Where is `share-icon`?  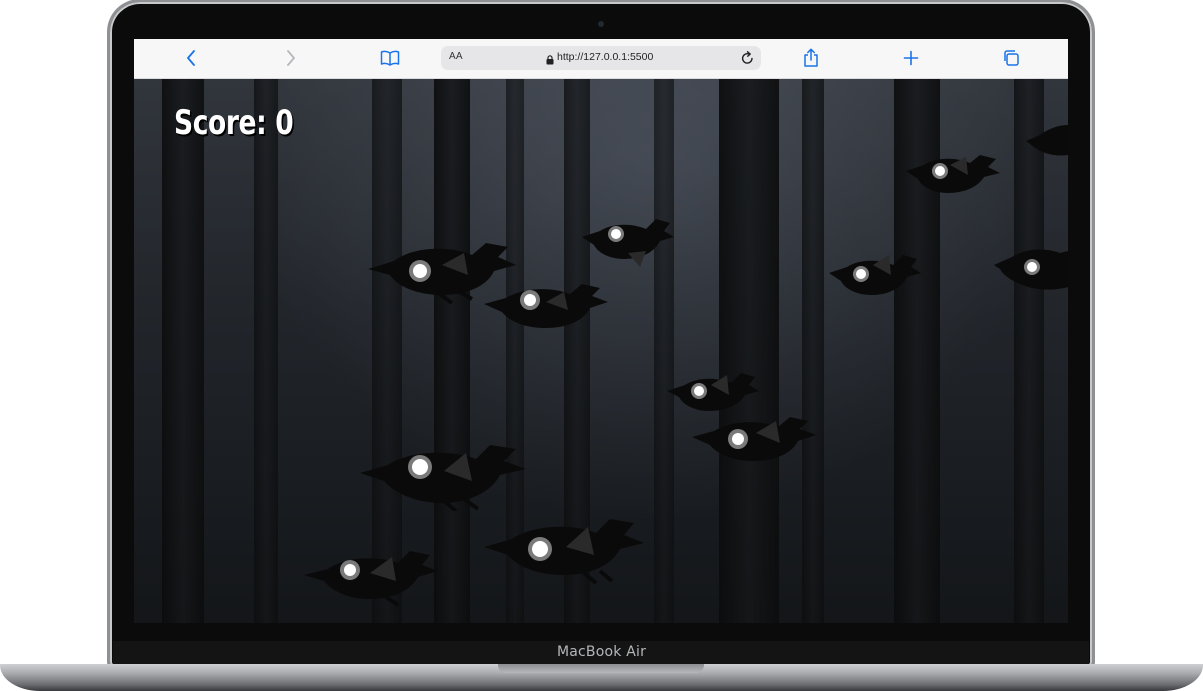
share-icon is located at coordinates (811, 58).